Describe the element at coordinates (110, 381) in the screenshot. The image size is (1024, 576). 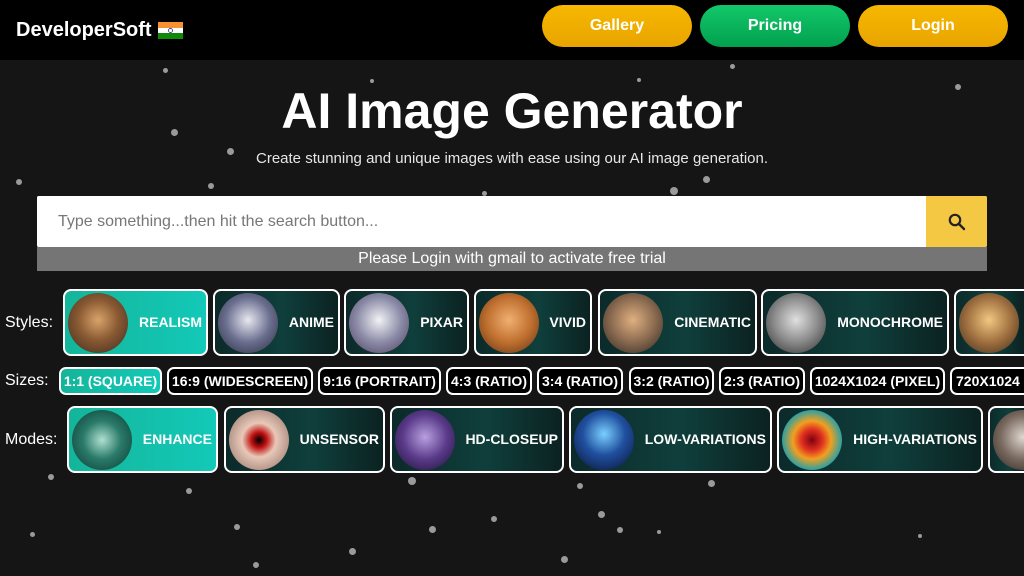
I see `size-option-square: 1:1 (SQUARE)` at that location.